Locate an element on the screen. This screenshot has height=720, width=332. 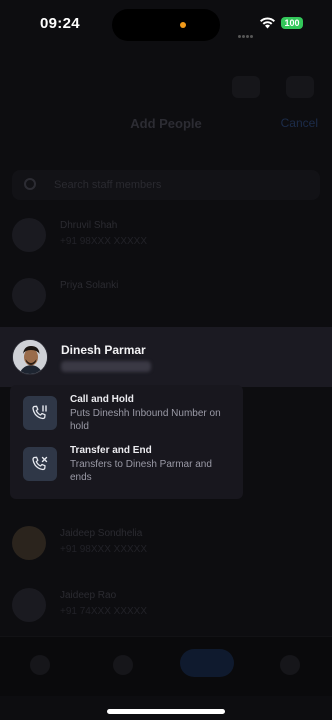
background-item-name: Dhruvil Shah is located at coordinates (89, 225).